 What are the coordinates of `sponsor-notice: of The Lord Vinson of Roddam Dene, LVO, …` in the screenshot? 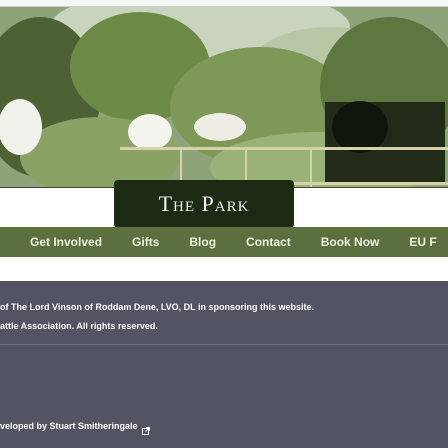 It's located at (157, 307).